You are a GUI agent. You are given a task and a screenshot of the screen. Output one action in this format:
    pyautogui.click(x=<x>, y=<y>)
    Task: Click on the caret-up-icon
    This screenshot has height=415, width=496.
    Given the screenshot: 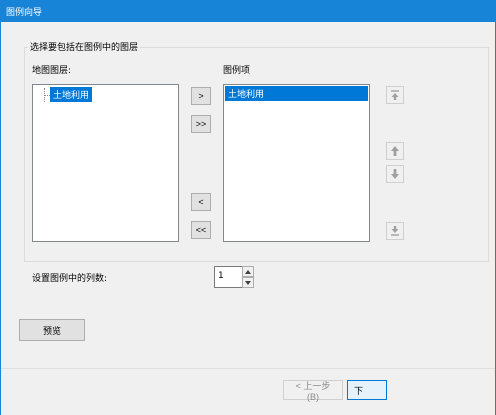 What is the action you would take?
    pyautogui.click(x=248, y=271)
    